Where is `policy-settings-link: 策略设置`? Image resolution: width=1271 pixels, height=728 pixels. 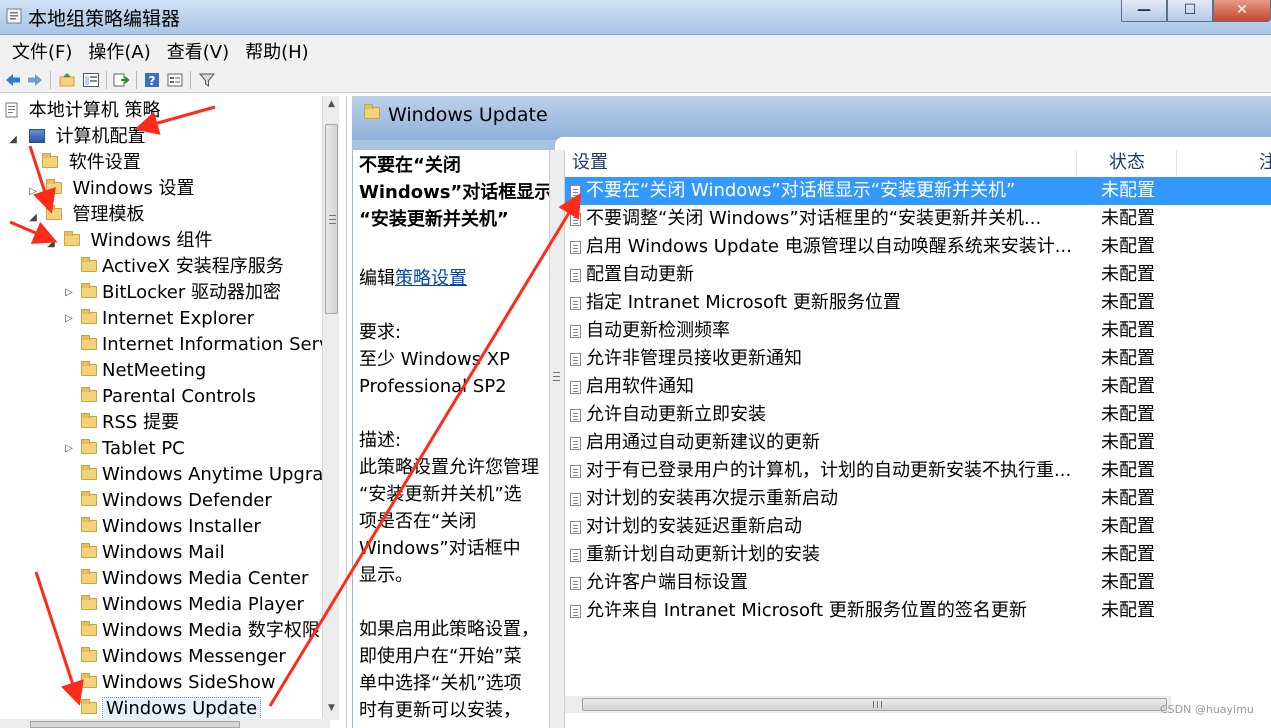 policy-settings-link: 策略设置 is located at coordinates (431, 278).